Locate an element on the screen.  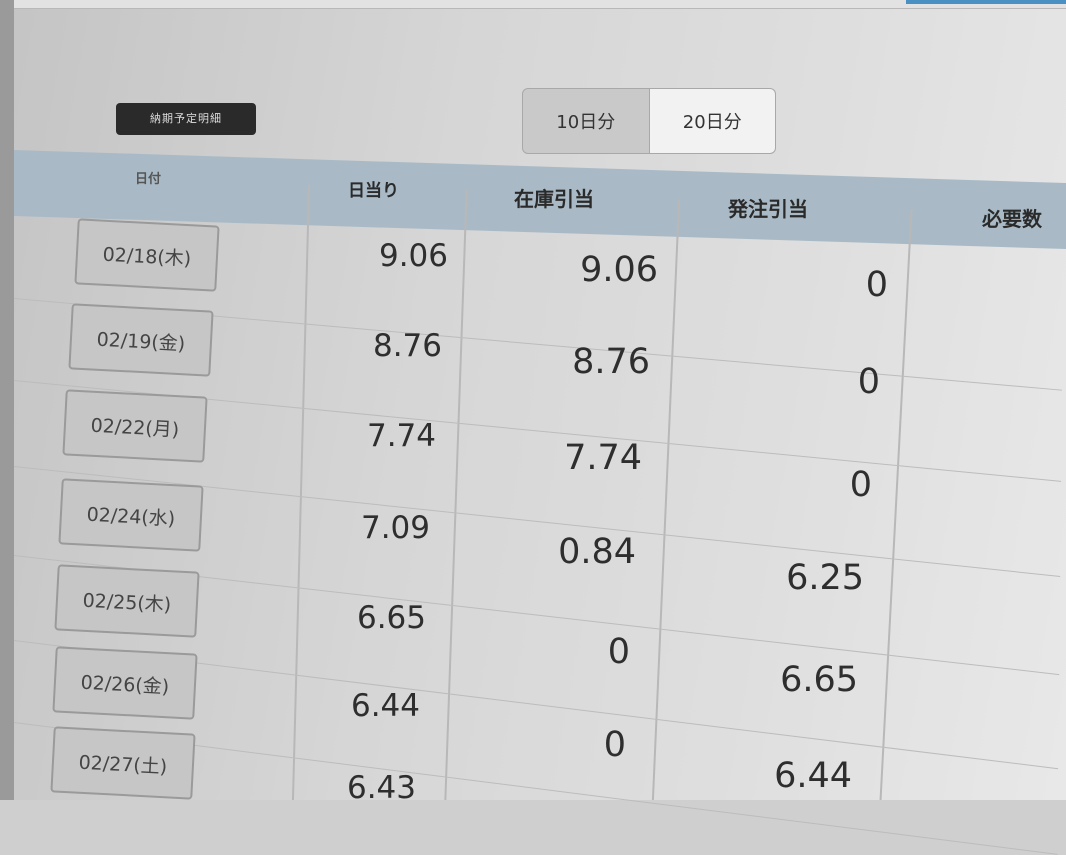
per-day-value: 6.43 is located at coordinates (381, 788).